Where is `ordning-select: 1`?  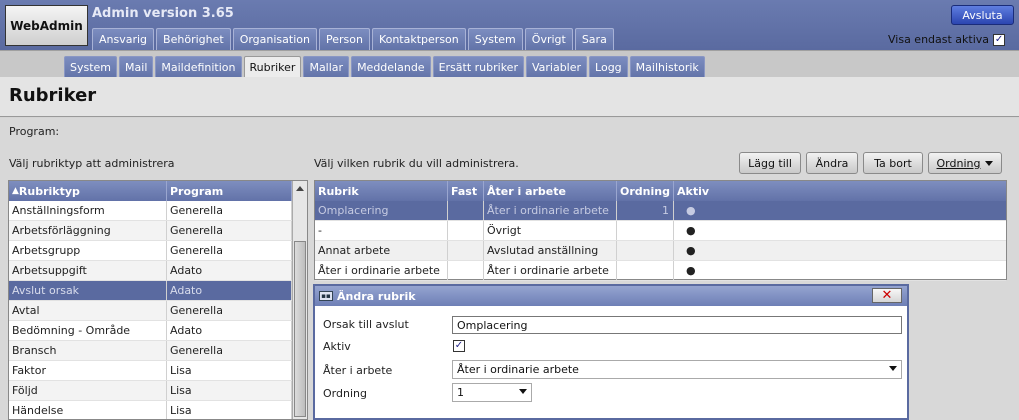 ordning-select: 1 is located at coordinates (492, 392).